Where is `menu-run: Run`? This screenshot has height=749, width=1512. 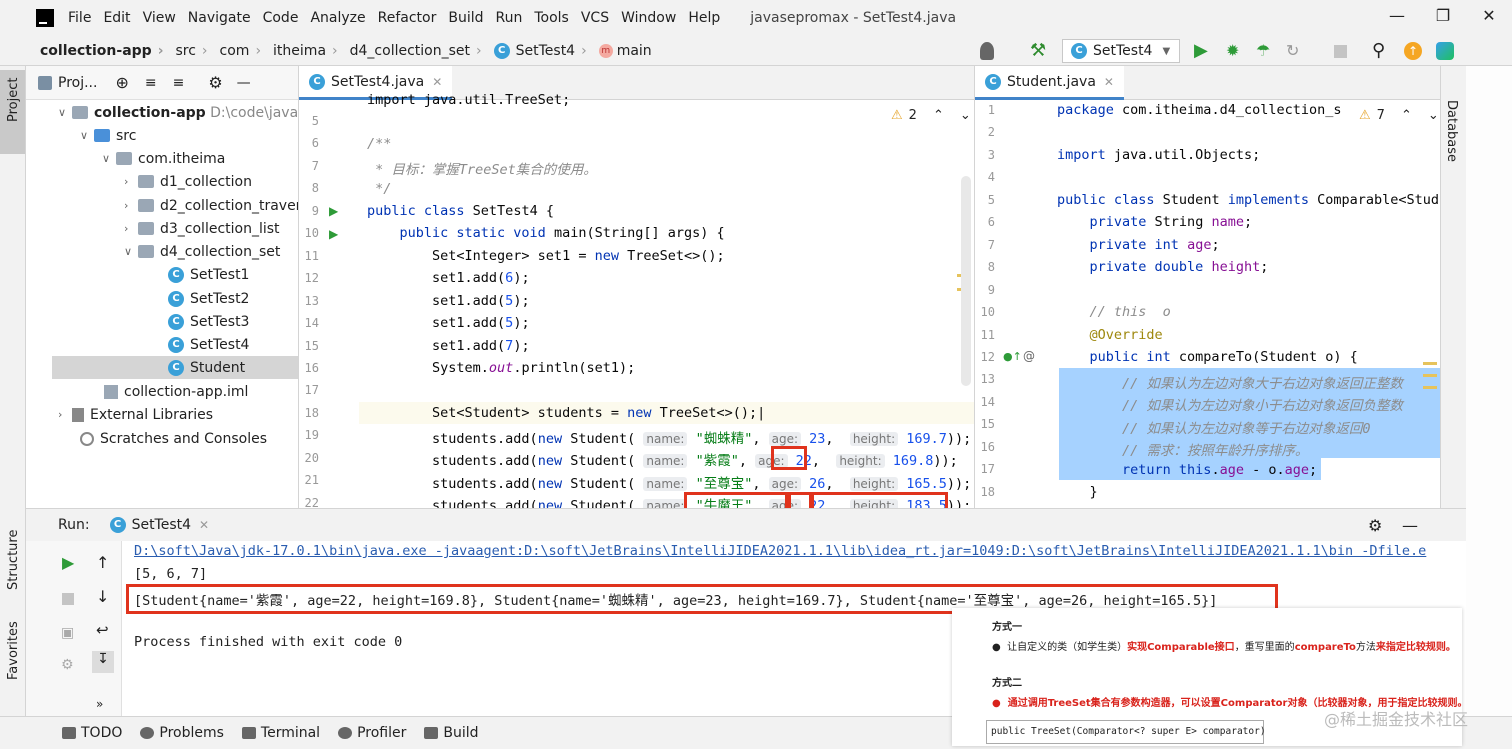
menu-run: Run is located at coordinates (509, 18).